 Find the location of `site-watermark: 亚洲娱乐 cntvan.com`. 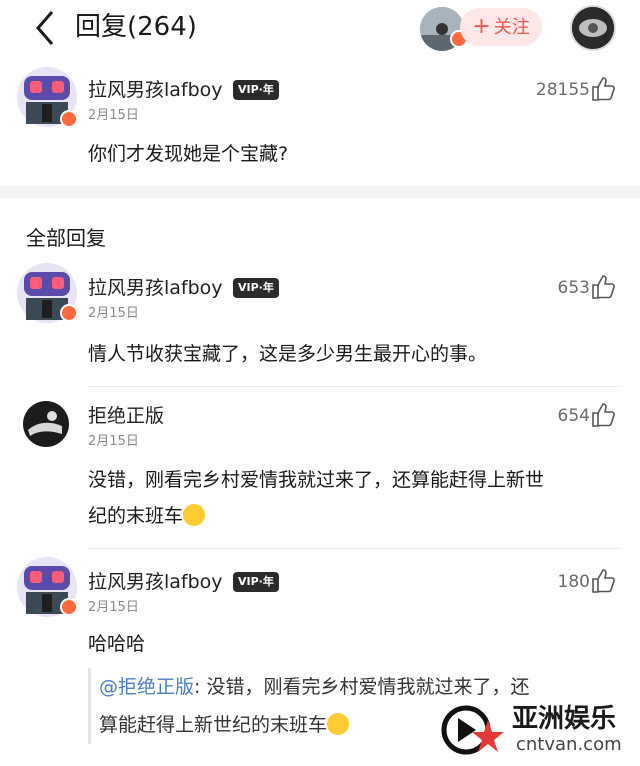

site-watermark: 亚洲娱乐 cntvan.com is located at coordinates (530, 729).